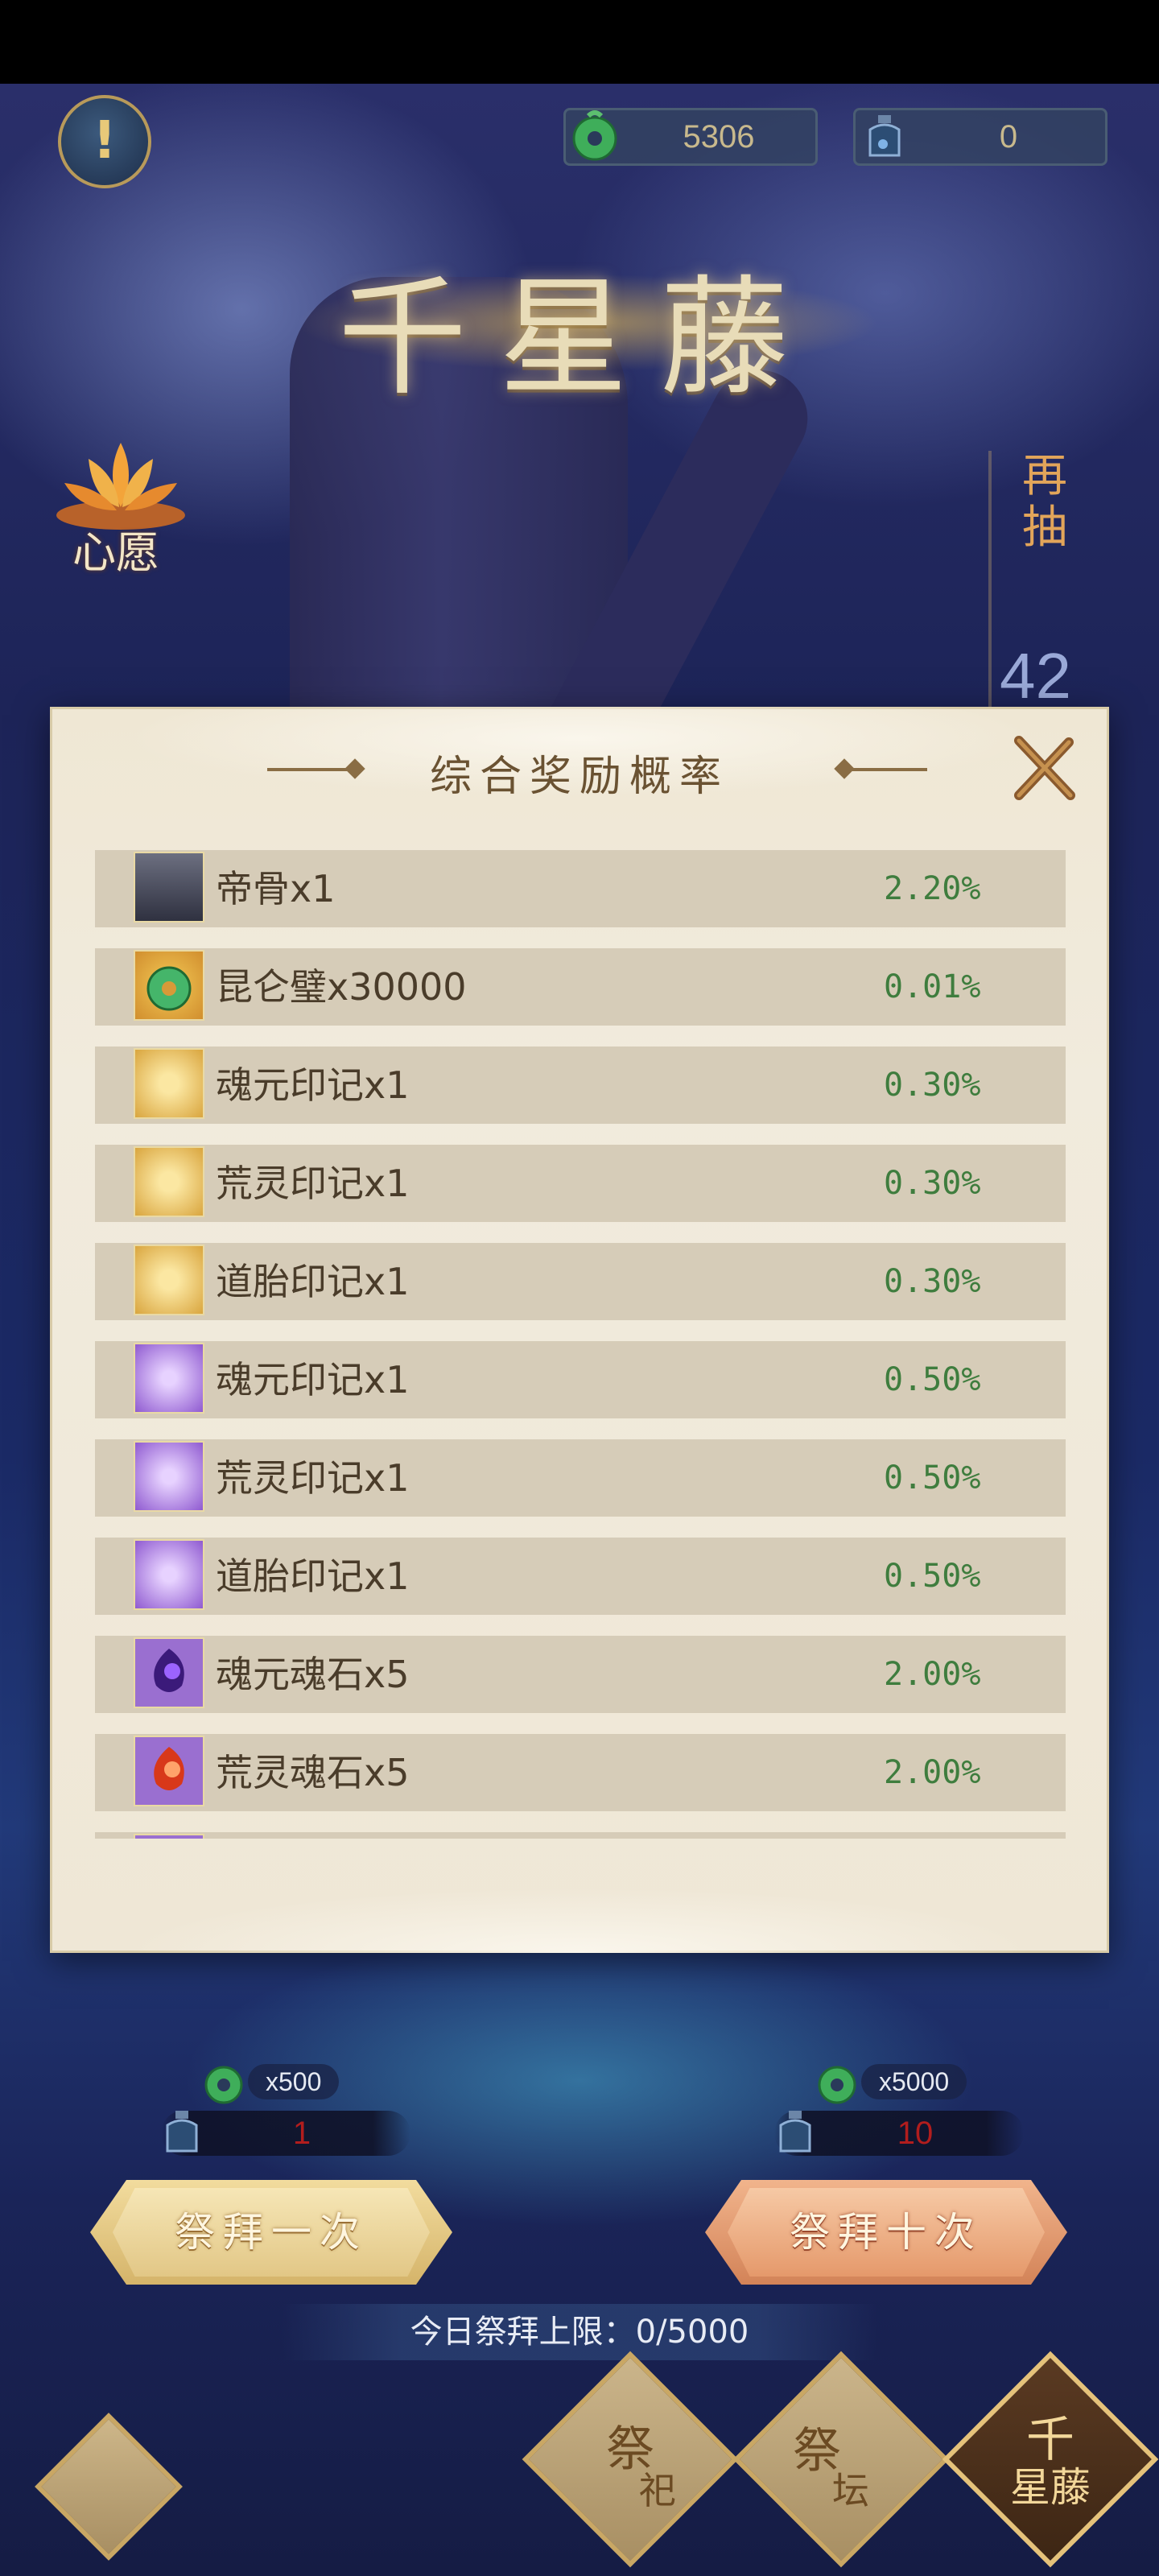  I want to click on jade-currency-bar: 5306, so click(690, 137).